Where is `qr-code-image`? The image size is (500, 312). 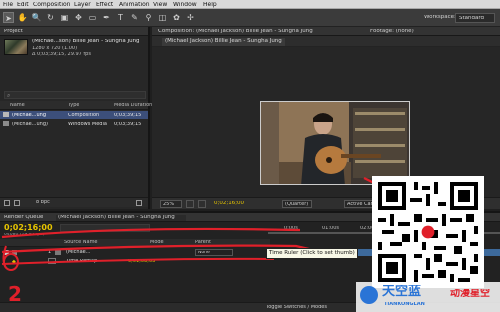
qr-code-image is located at coordinates (428, 232).